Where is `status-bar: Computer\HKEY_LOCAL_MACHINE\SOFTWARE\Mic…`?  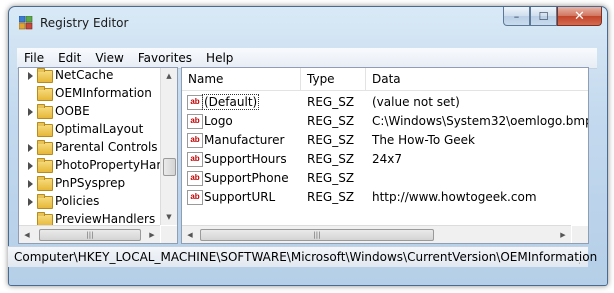 status-bar: Computer\HKEY_LOCAL_MACHINE\SOFTWARE\Mic… is located at coordinates (302, 256).